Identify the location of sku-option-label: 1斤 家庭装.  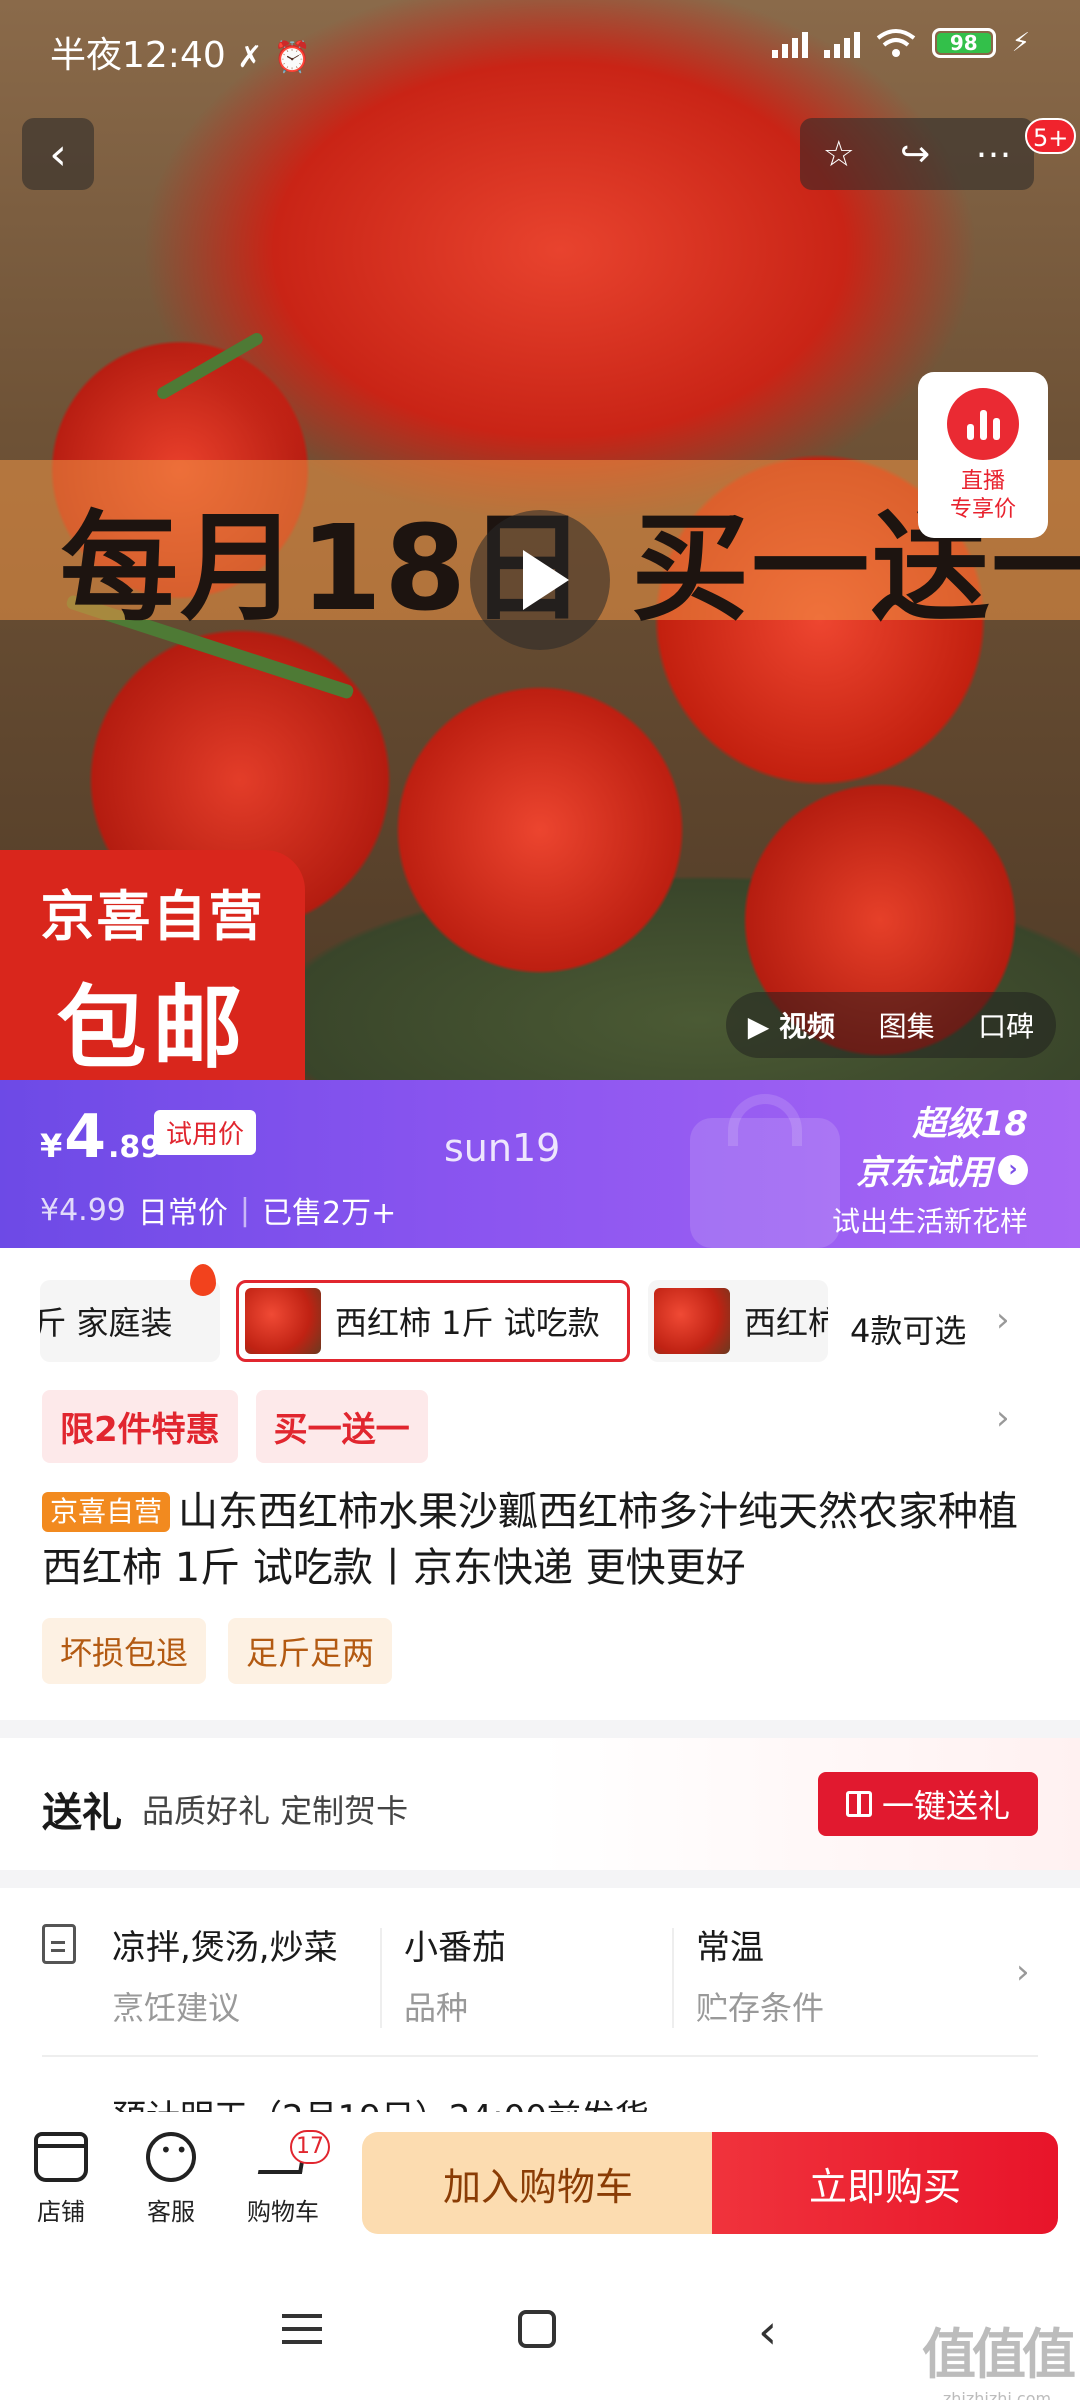
(106, 1323).